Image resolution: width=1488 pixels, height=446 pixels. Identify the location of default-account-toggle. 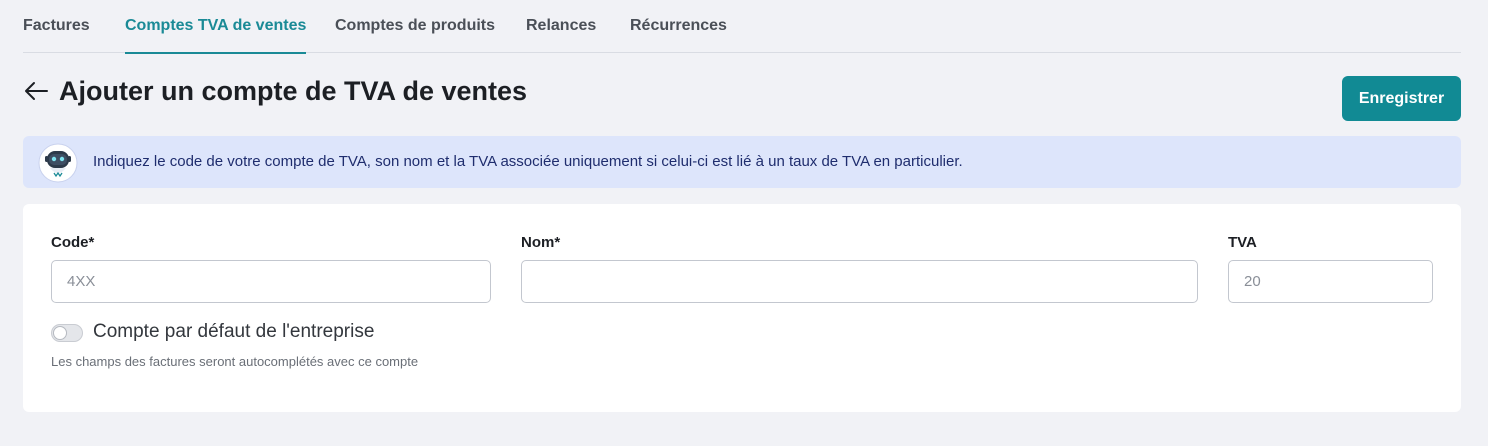
(67, 333).